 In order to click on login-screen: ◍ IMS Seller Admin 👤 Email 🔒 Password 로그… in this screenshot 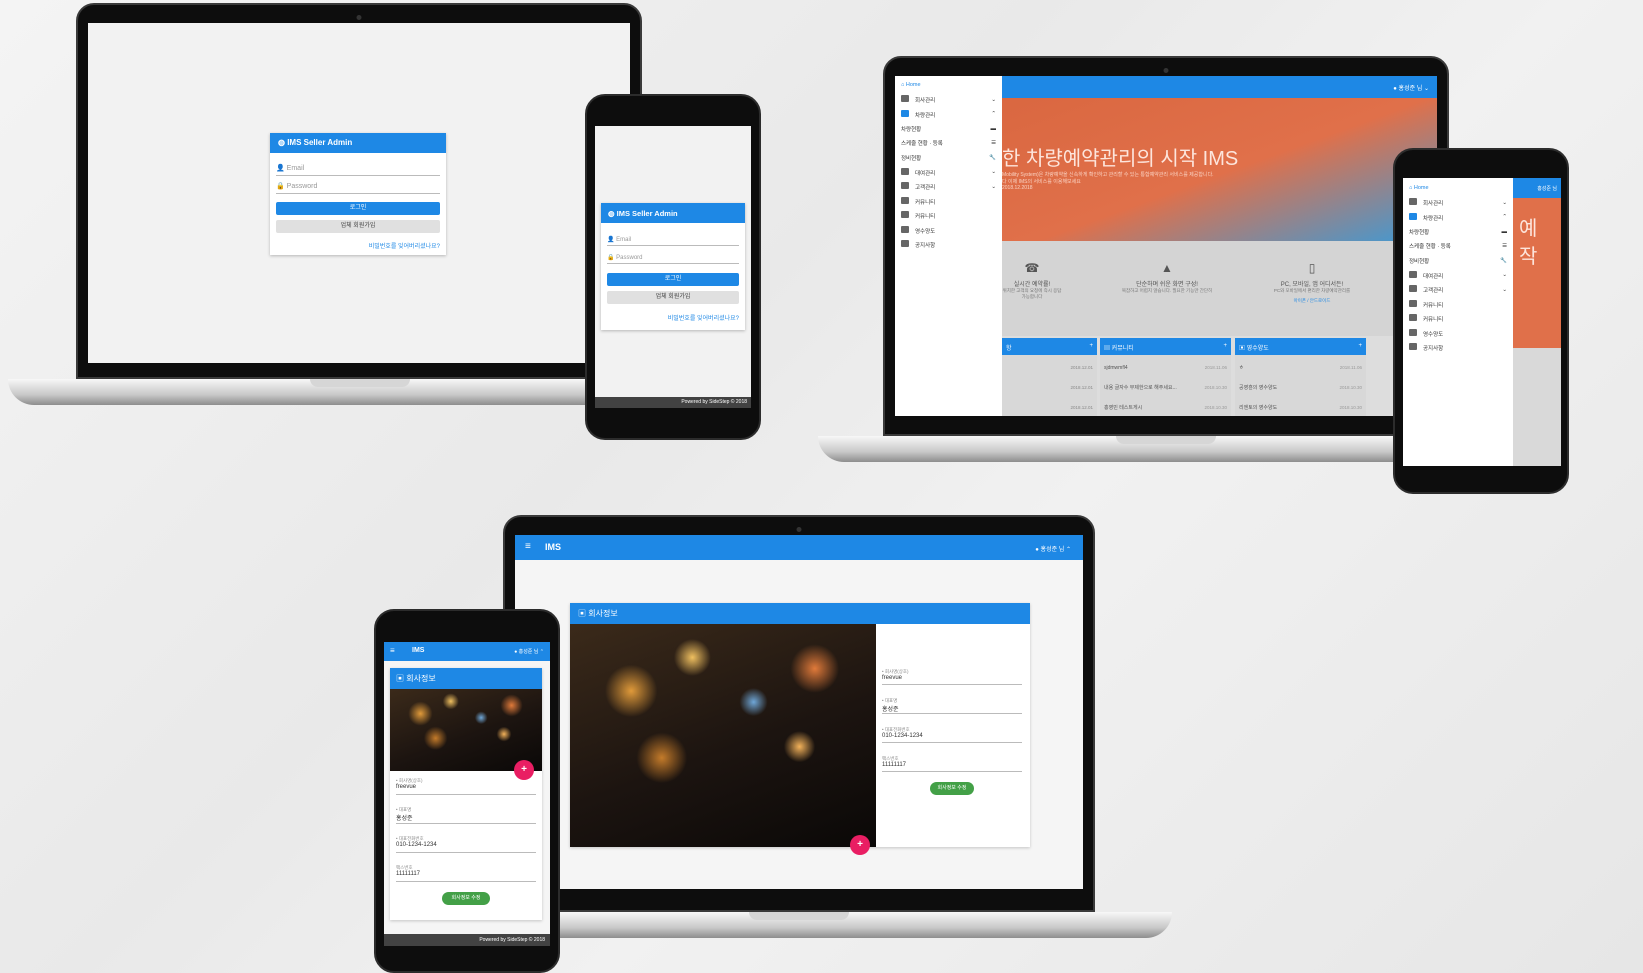, I will do `click(359, 193)`.